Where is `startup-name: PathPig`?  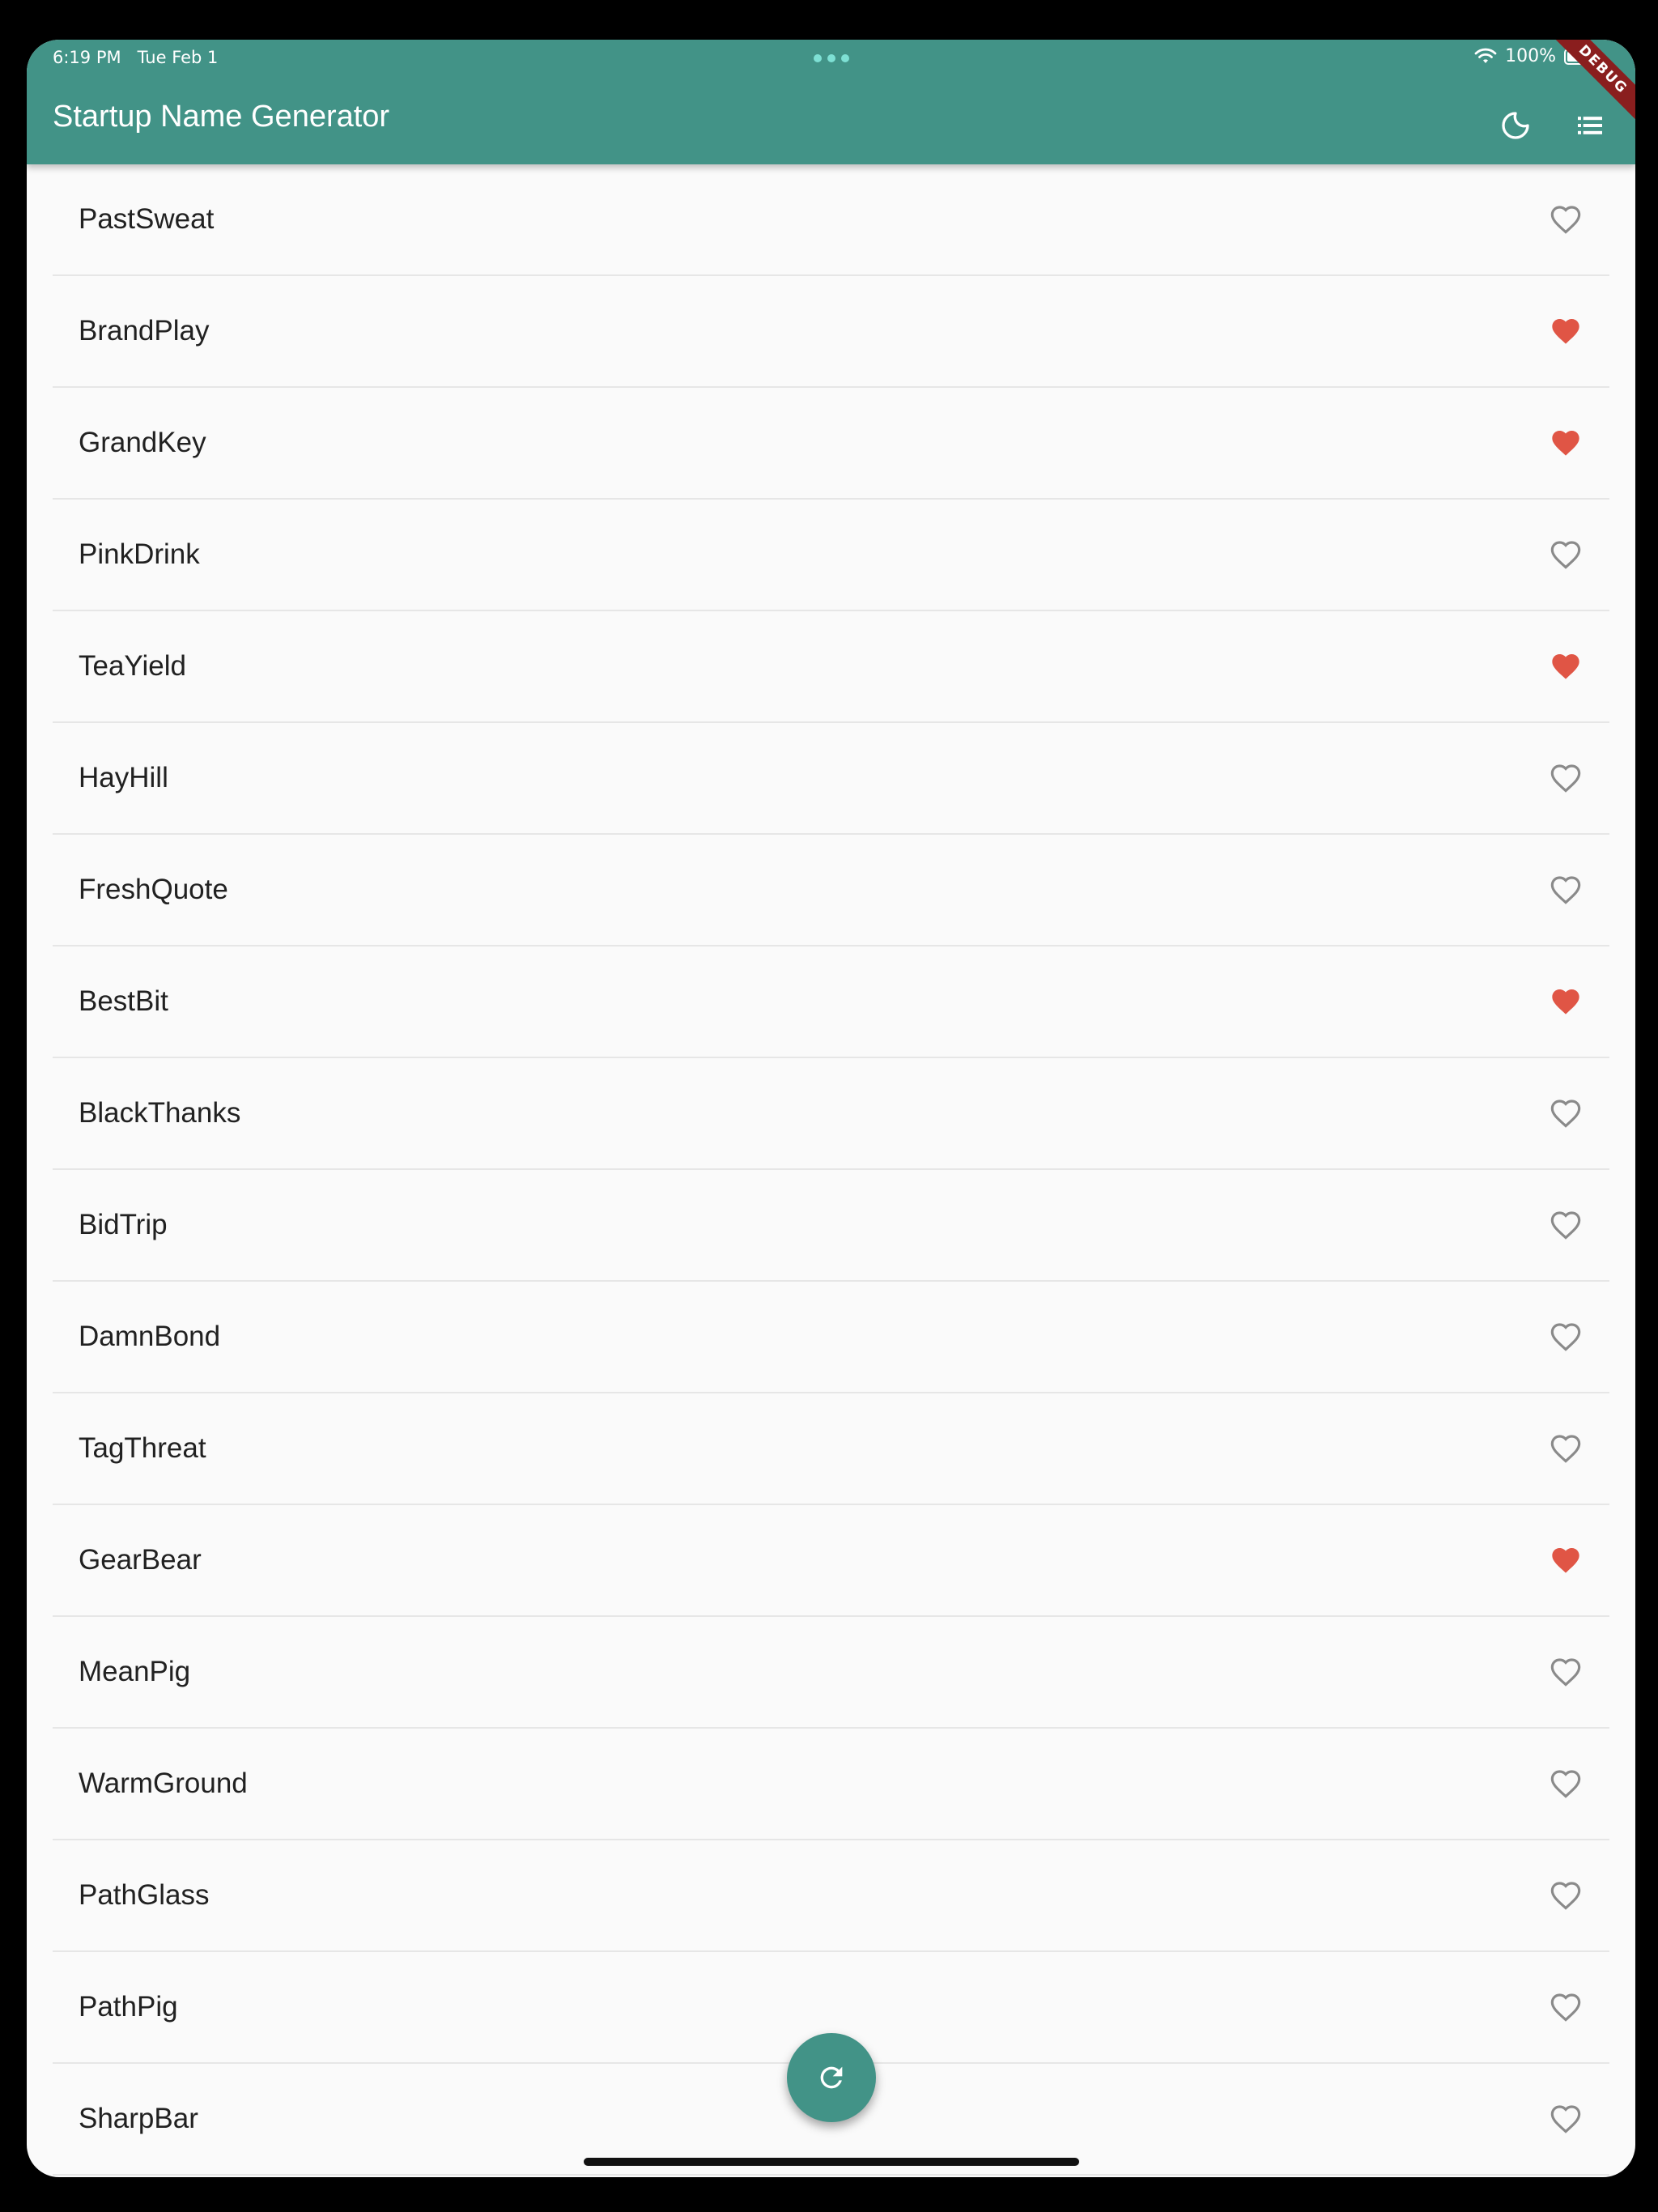 startup-name: PathPig is located at coordinates (128, 2007).